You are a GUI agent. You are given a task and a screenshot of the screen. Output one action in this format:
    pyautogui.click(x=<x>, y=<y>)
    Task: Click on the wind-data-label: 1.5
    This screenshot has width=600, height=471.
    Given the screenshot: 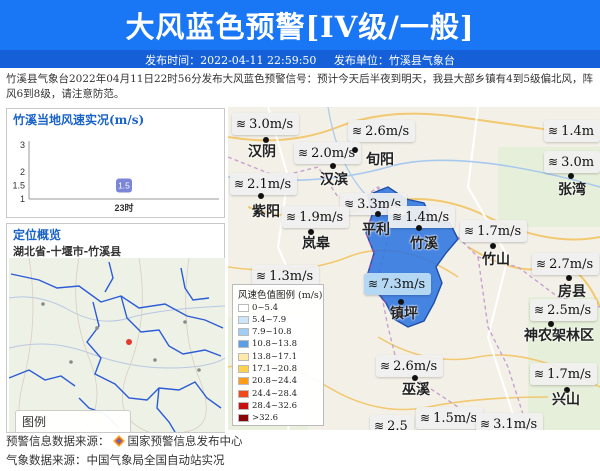 What is the action you would take?
    pyautogui.click(x=124, y=186)
    